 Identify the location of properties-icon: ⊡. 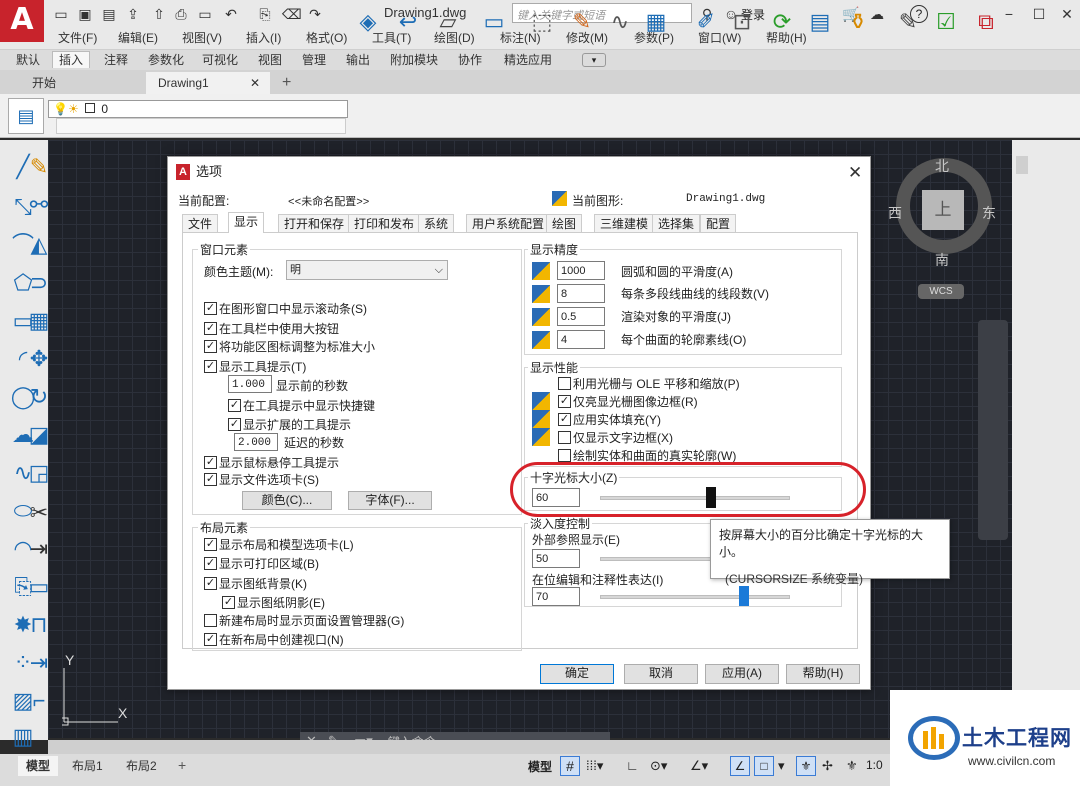
(742, 22).